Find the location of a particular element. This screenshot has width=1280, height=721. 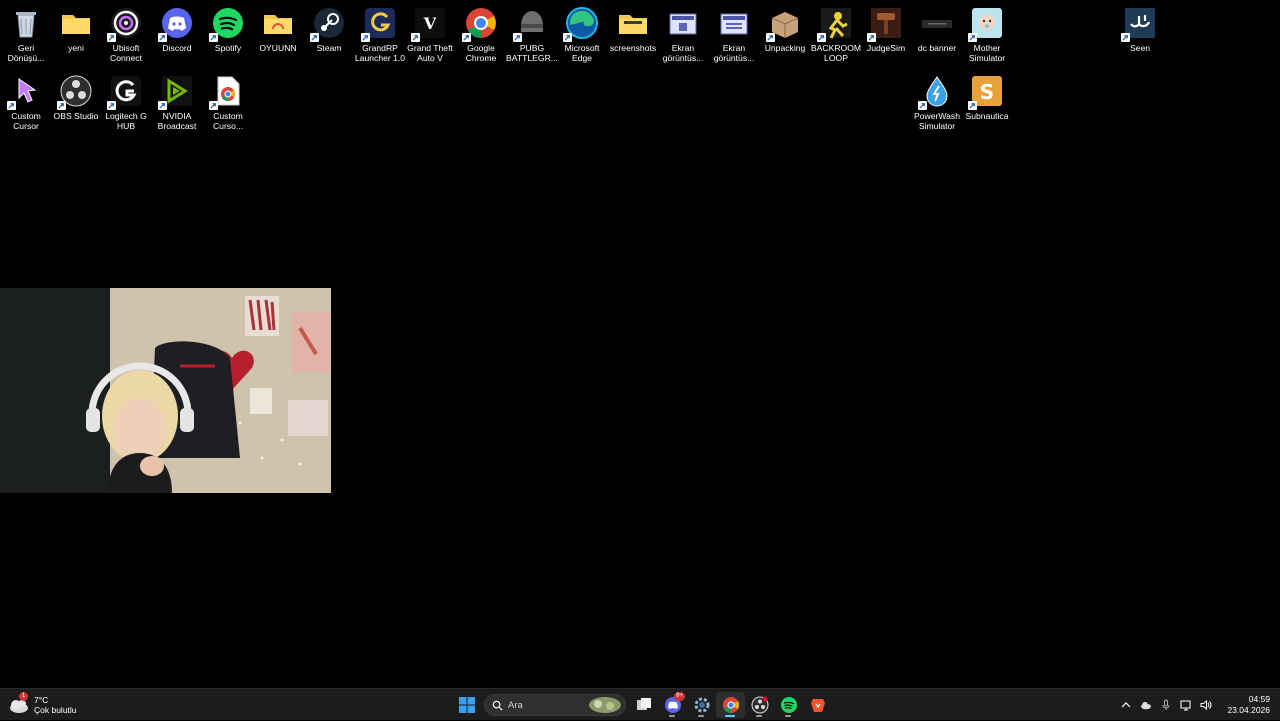

start-button is located at coordinates (466, 705).